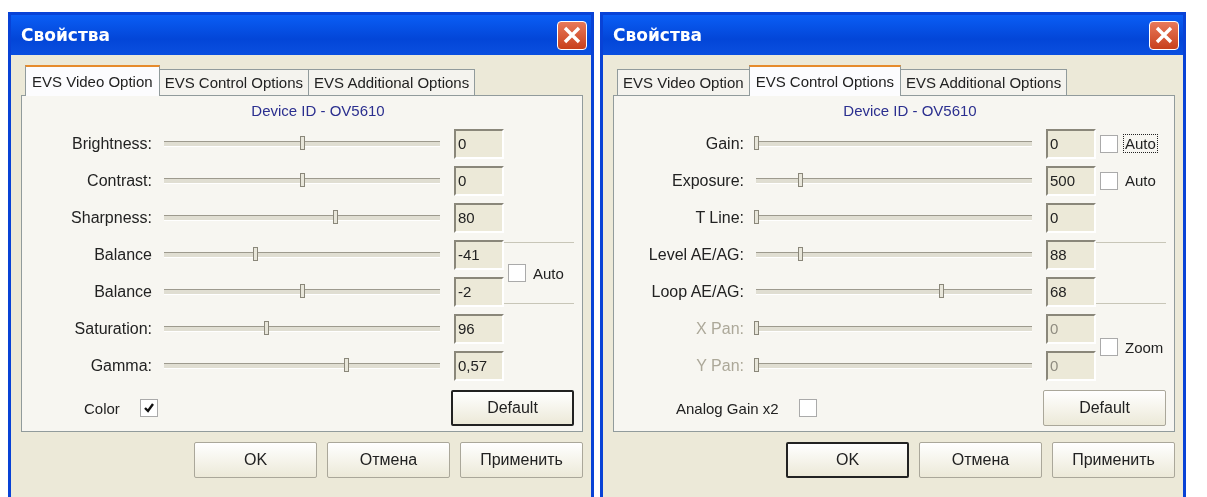 This screenshot has height=497, width=1207. What do you see at coordinates (1071, 180) in the screenshot?
I see `value-field: 500` at bounding box center [1071, 180].